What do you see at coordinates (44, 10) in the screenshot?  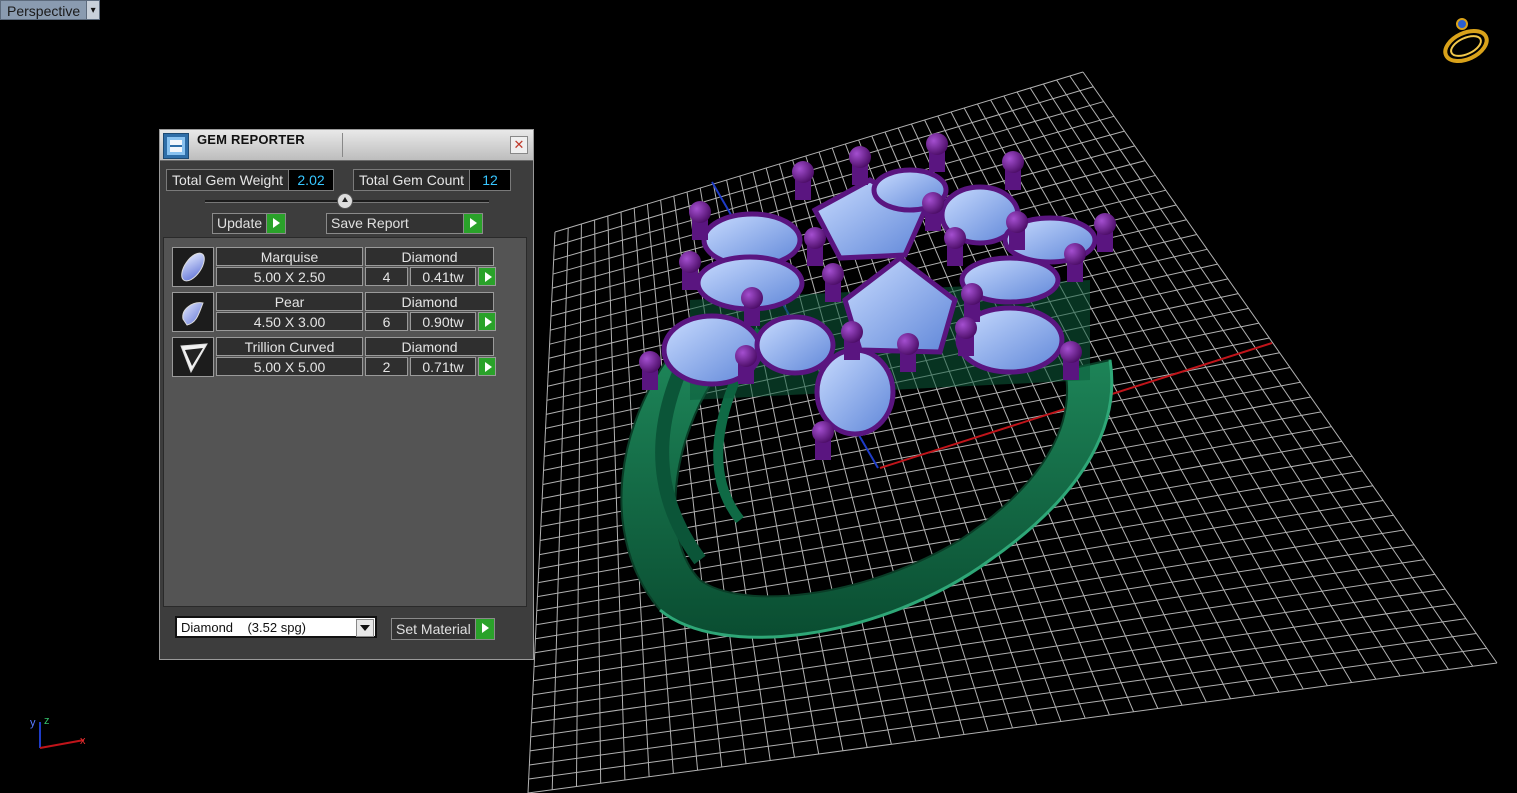 I see `viewport-name: Perspective` at bounding box center [44, 10].